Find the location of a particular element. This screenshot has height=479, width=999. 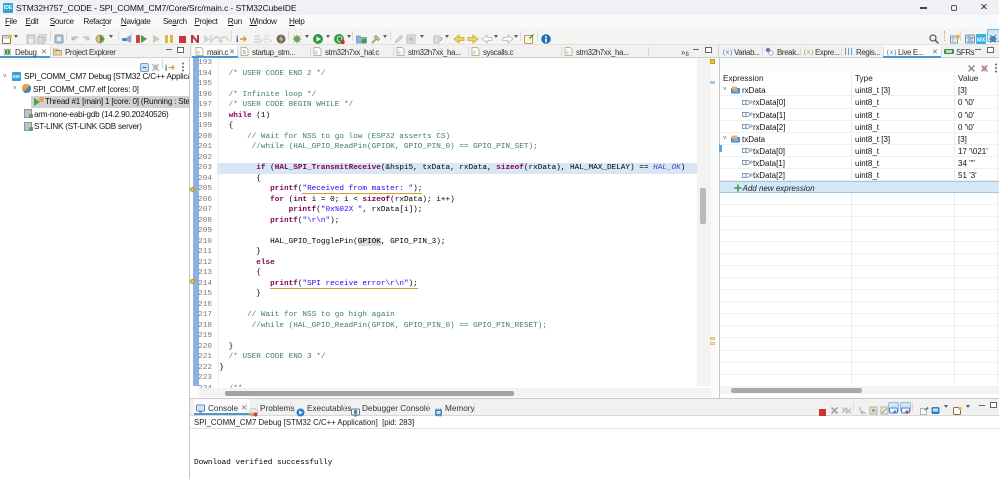

svg-text: MX is located at coordinates (981, 41).